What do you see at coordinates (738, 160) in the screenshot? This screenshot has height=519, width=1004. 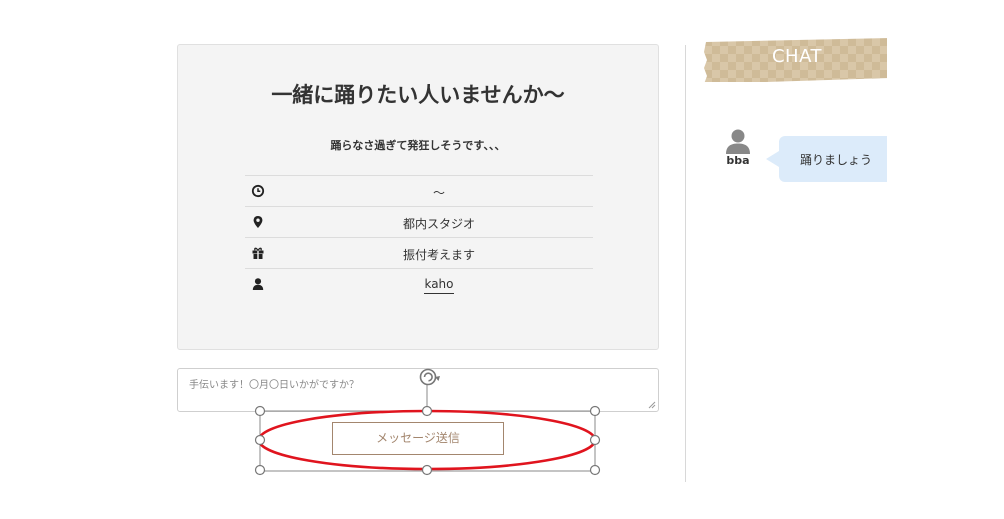 I see `chat-username: bba` at bounding box center [738, 160].